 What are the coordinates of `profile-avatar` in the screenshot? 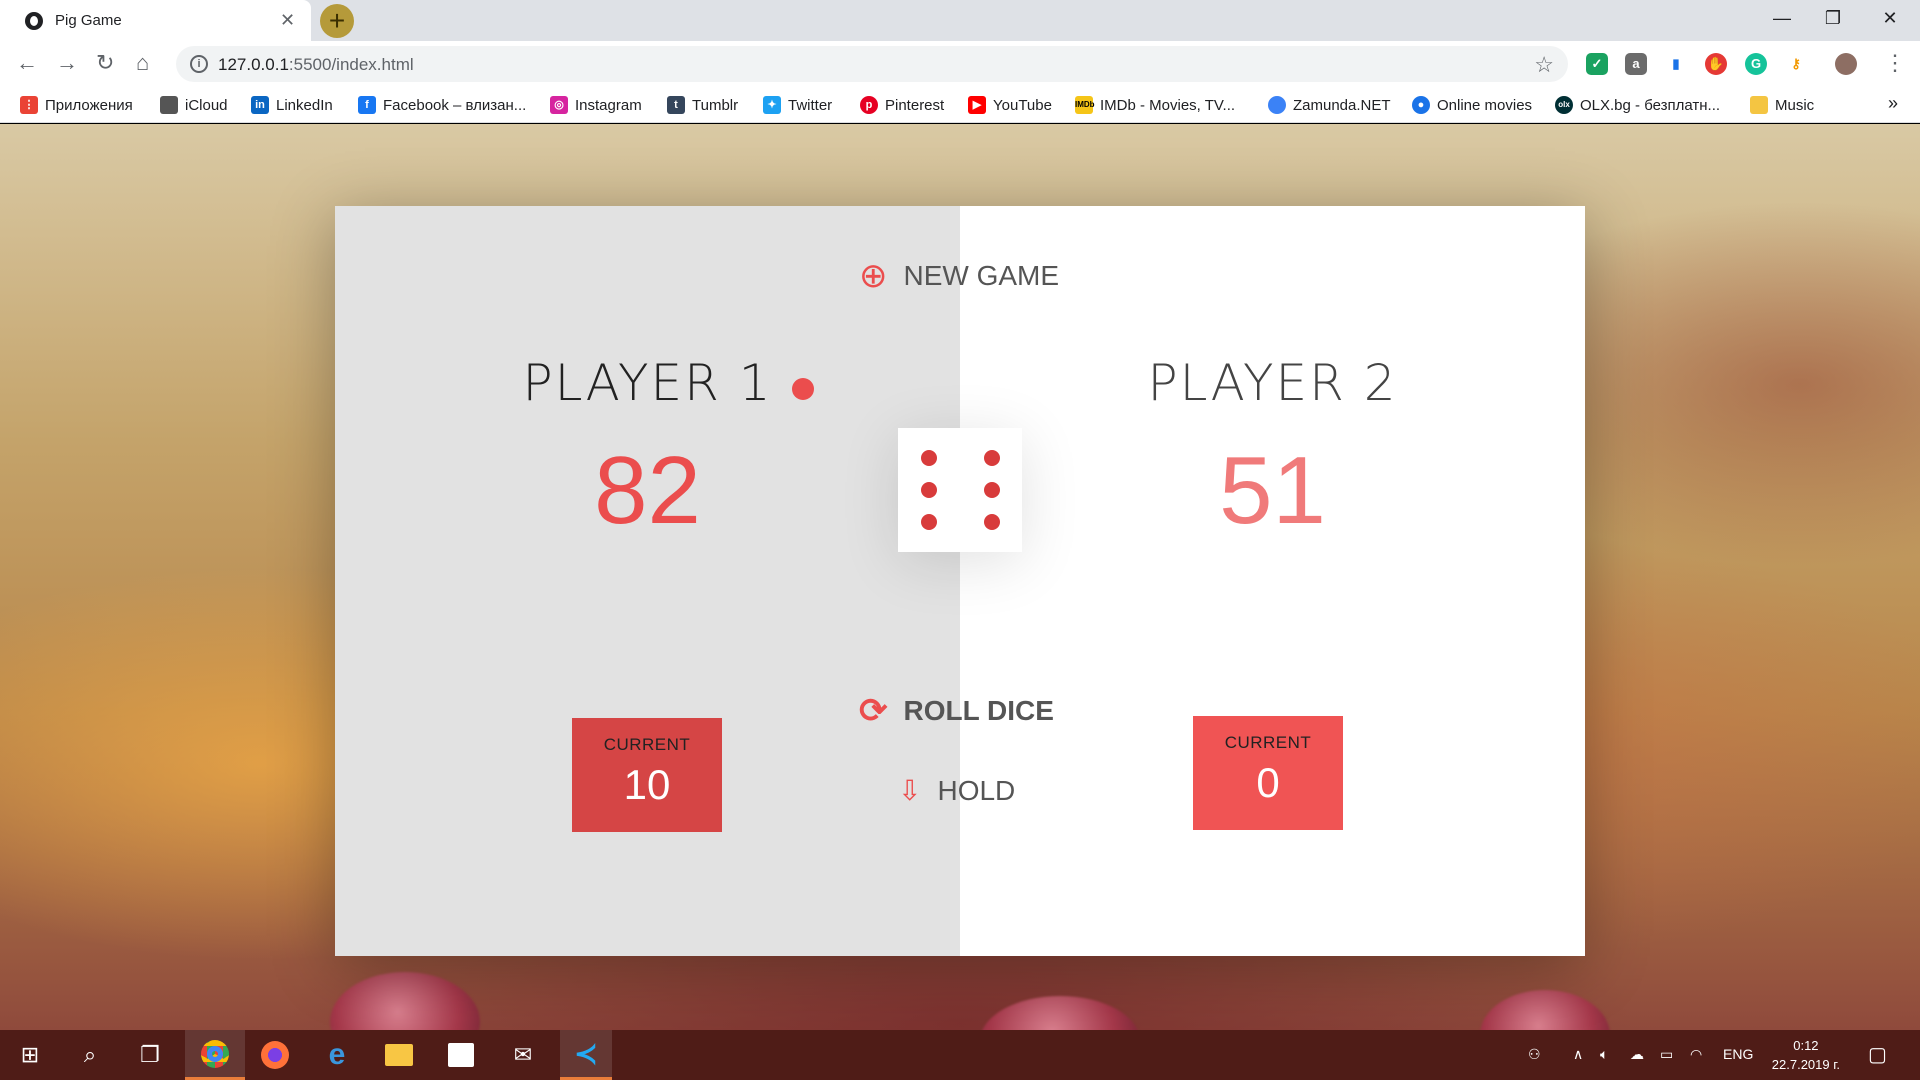 It's located at (1846, 64).